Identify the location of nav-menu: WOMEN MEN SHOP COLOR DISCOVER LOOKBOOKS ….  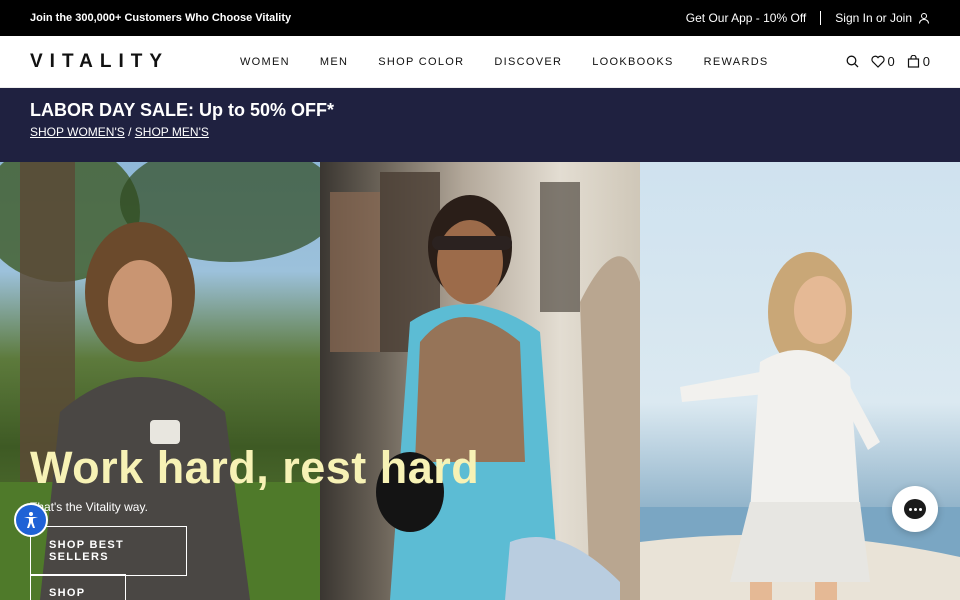
(504, 62).